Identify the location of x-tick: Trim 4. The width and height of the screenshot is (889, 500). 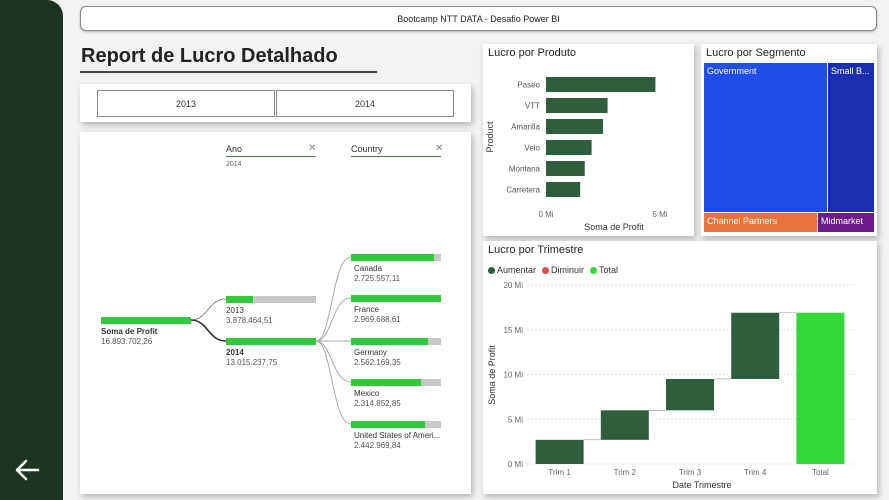
(755, 472).